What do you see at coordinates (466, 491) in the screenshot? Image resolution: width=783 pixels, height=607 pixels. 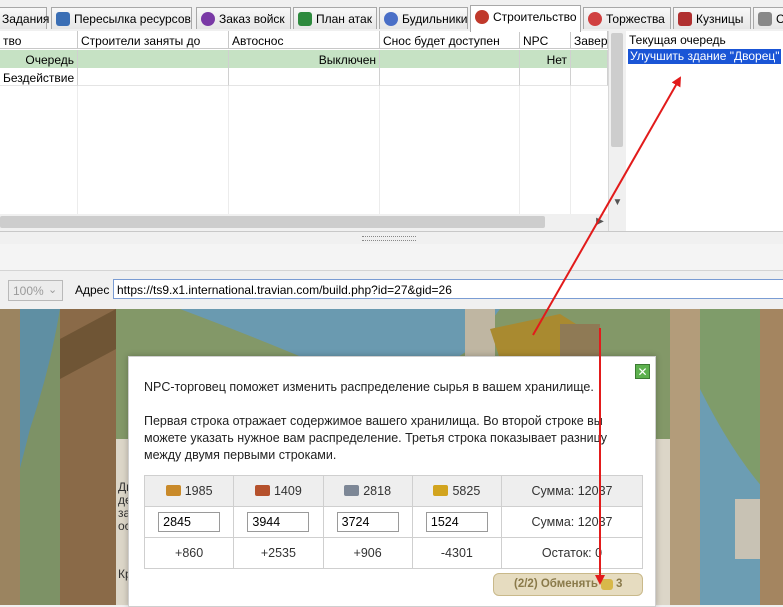 I see `resource-value: 5825` at bounding box center [466, 491].